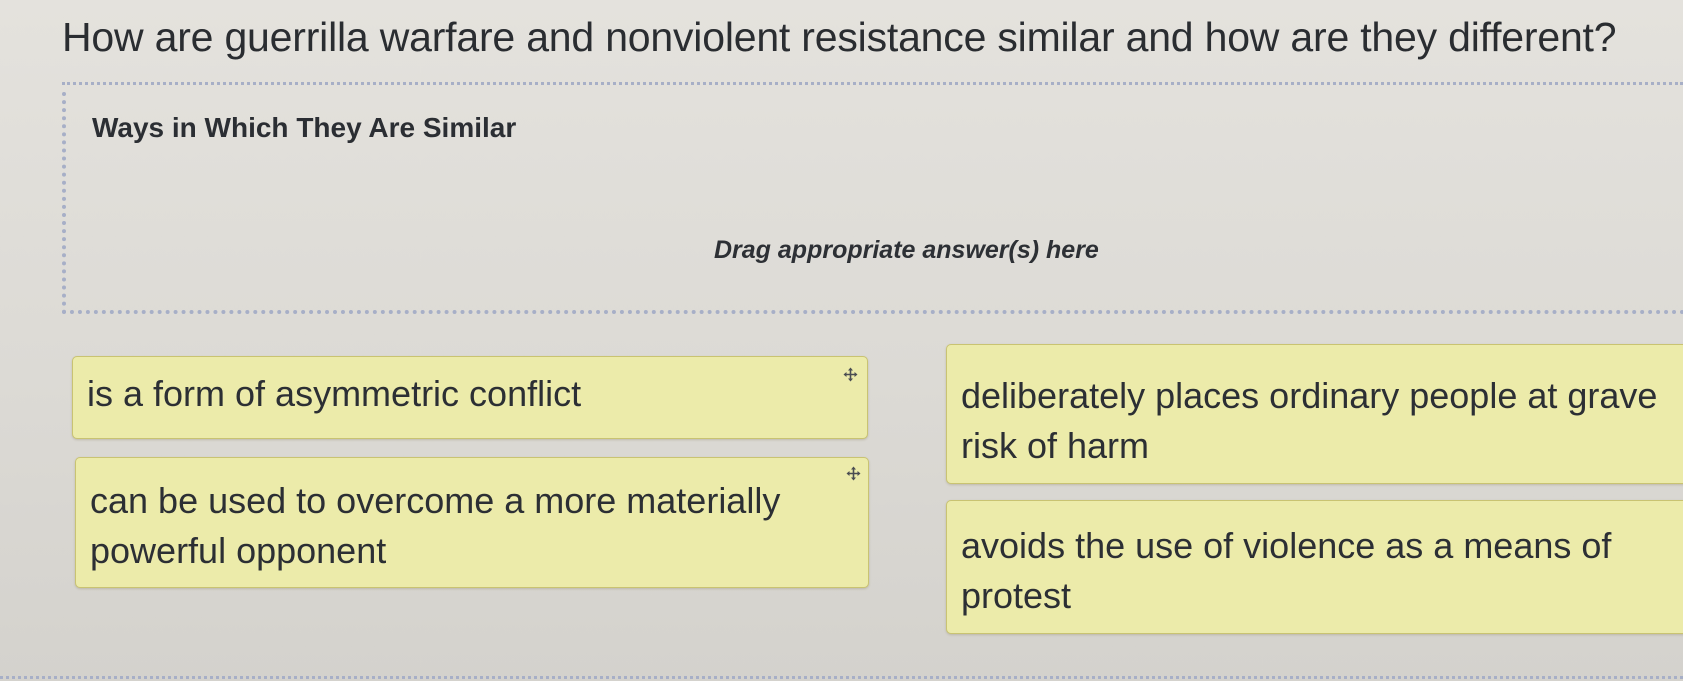 This screenshot has width=1683, height=681. What do you see at coordinates (334, 393) in the screenshot?
I see `answer-card-label: is a form of asymmetric conflict` at bounding box center [334, 393].